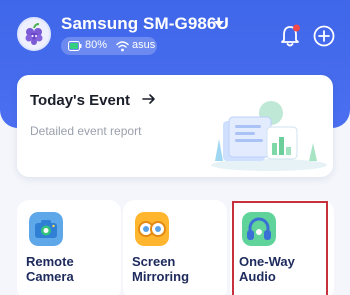 This screenshot has width=350, height=295. What do you see at coordinates (80, 100) in the screenshot?
I see `event-card-title: Today's Event` at bounding box center [80, 100].